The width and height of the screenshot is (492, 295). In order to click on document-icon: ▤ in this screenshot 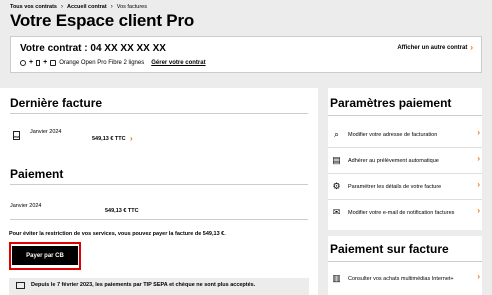, I will do `click(336, 160)`.